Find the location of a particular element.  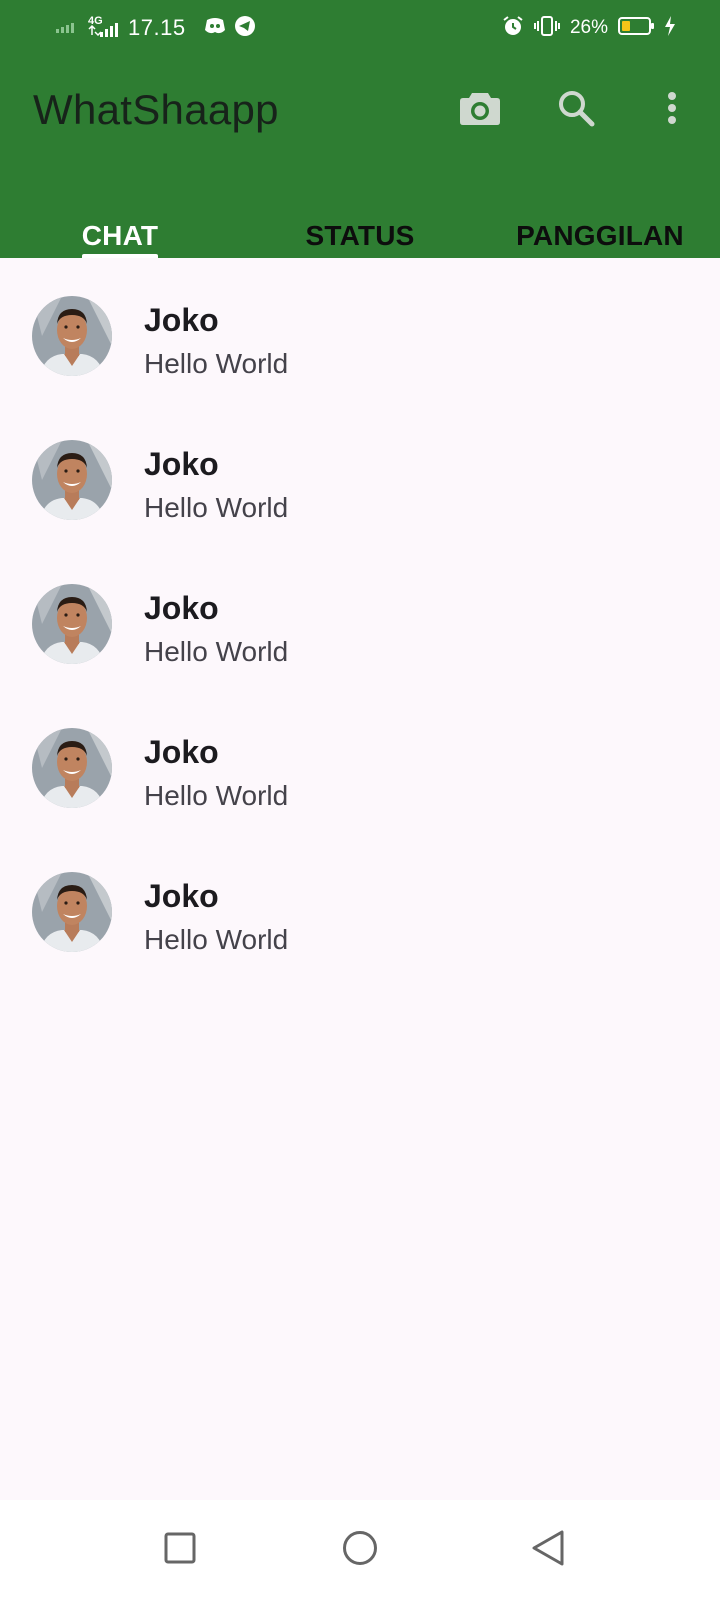

system-nav-bar is located at coordinates (360, 1550).